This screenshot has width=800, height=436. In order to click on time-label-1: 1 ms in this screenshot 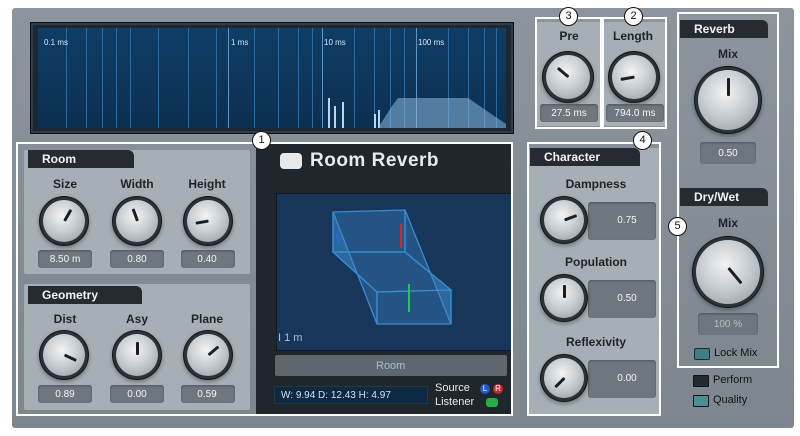, I will do `click(240, 42)`.